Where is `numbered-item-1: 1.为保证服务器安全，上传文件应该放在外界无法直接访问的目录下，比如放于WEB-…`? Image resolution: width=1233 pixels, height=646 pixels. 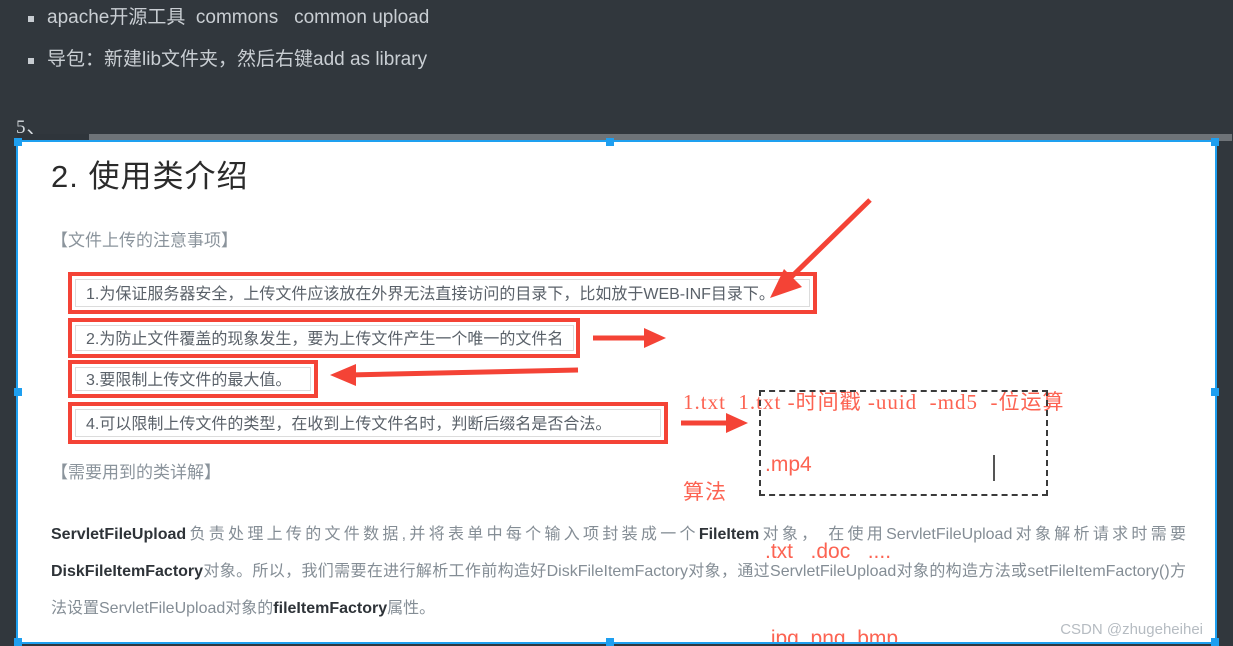
numbered-item-1: 1.为保证服务器安全，上传文件应该放在外界无法直接访问的目录下，比如放于WEB-… is located at coordinates (442, 293).